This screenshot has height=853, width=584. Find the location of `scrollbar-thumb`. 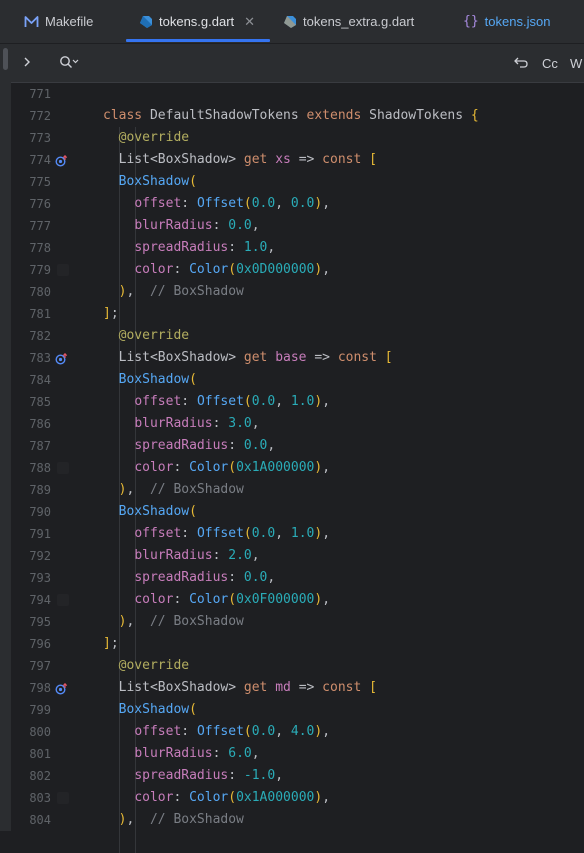

scrollbar-thumb is located at coordinates (5, 59).